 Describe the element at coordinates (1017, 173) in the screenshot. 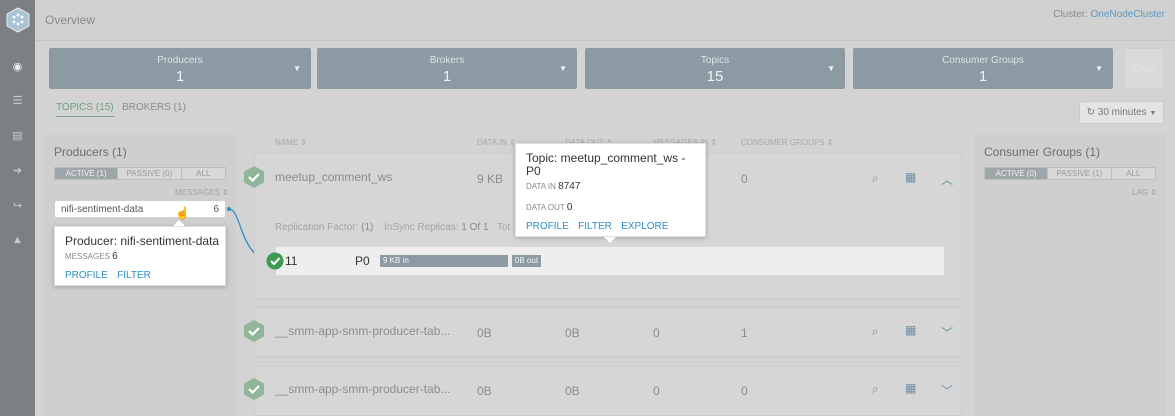

I see `filter-active: ACTIVE (0)` at that location.